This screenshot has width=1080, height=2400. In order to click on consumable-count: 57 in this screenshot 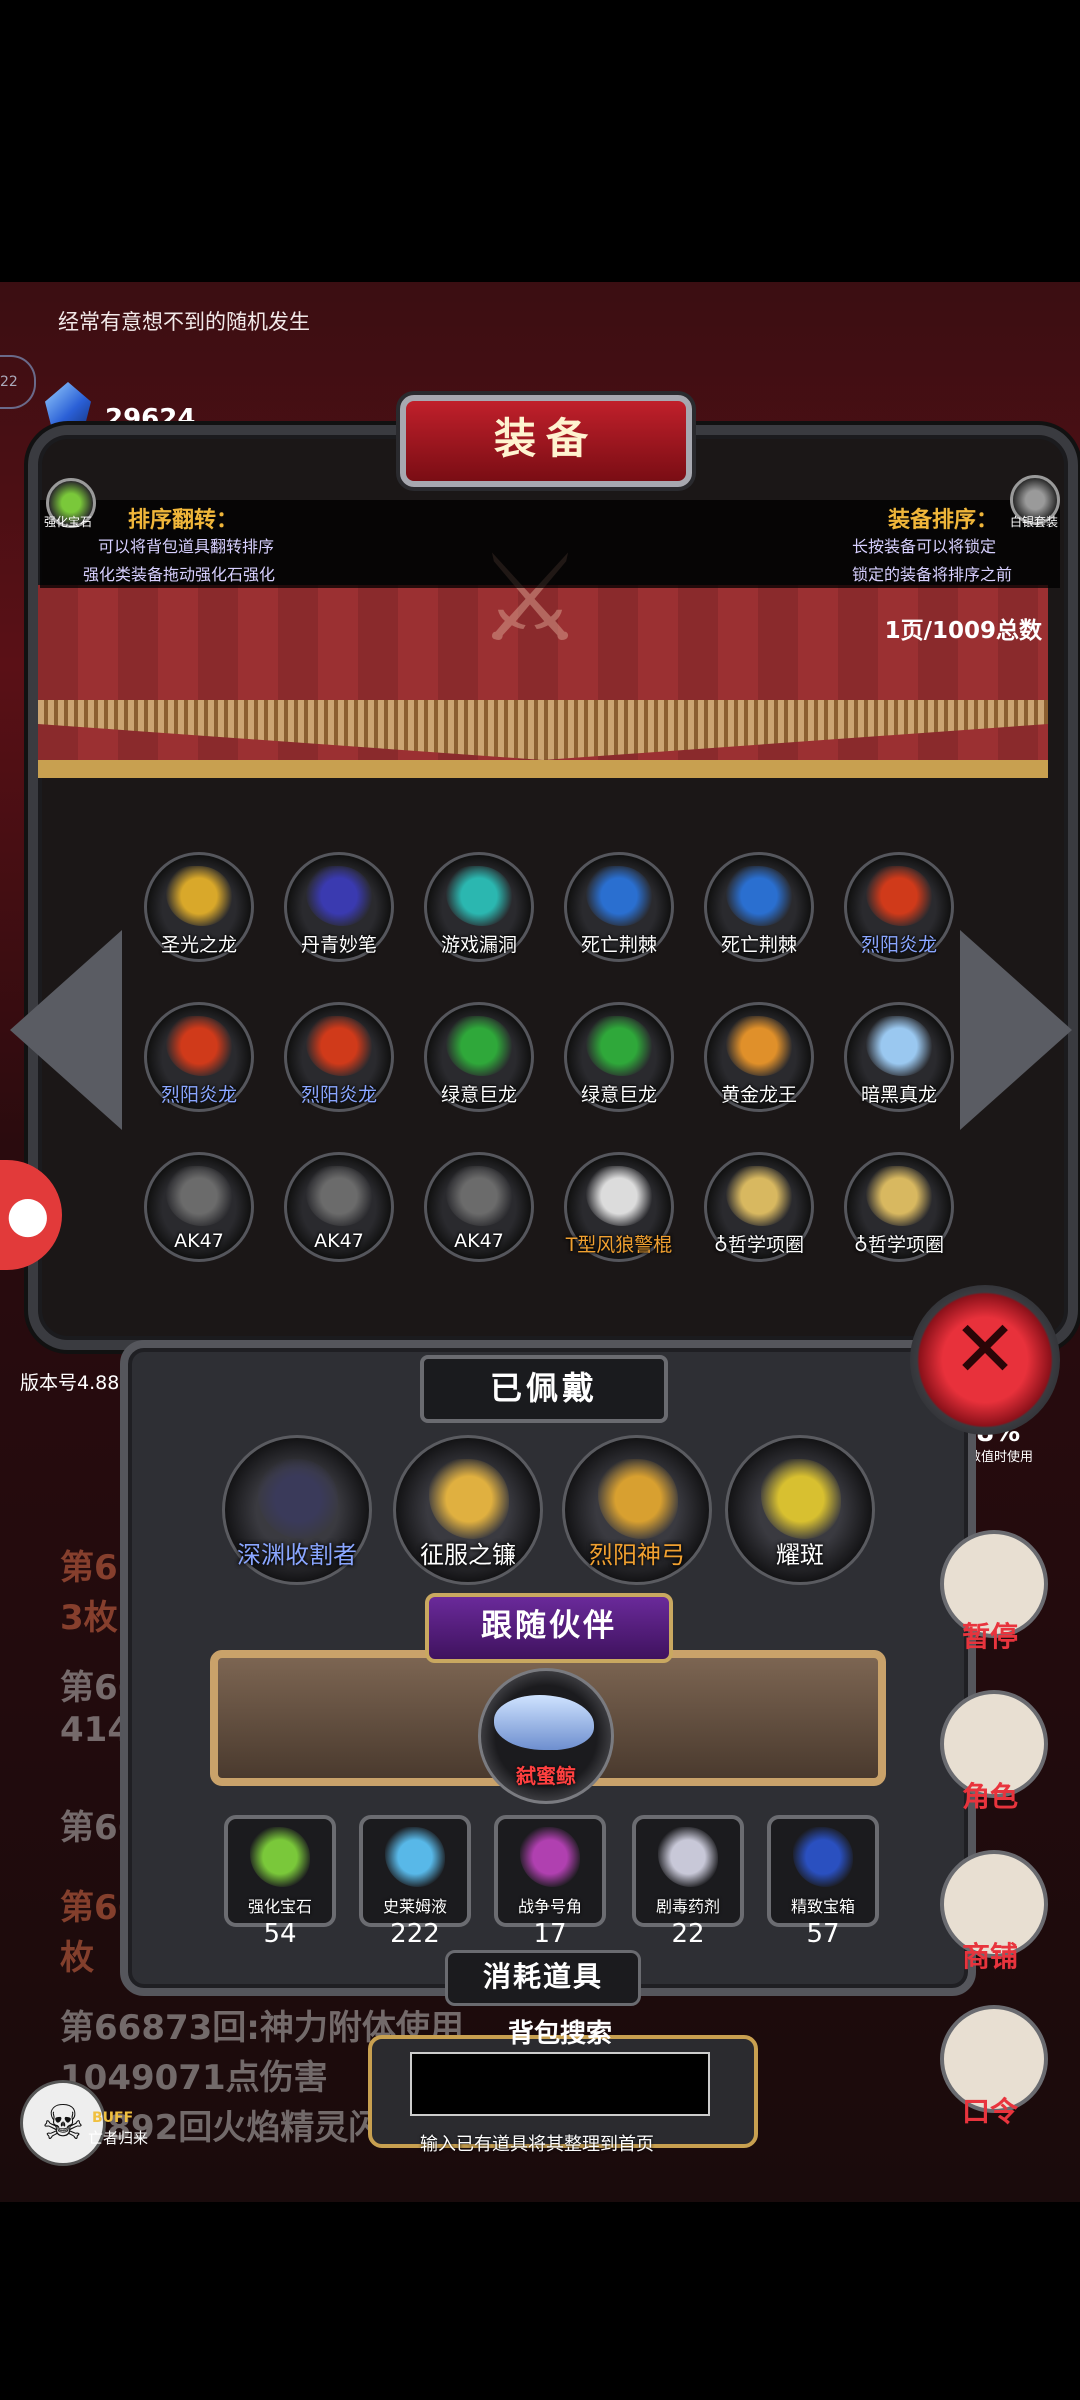, I will do `click(823, 1934)`.